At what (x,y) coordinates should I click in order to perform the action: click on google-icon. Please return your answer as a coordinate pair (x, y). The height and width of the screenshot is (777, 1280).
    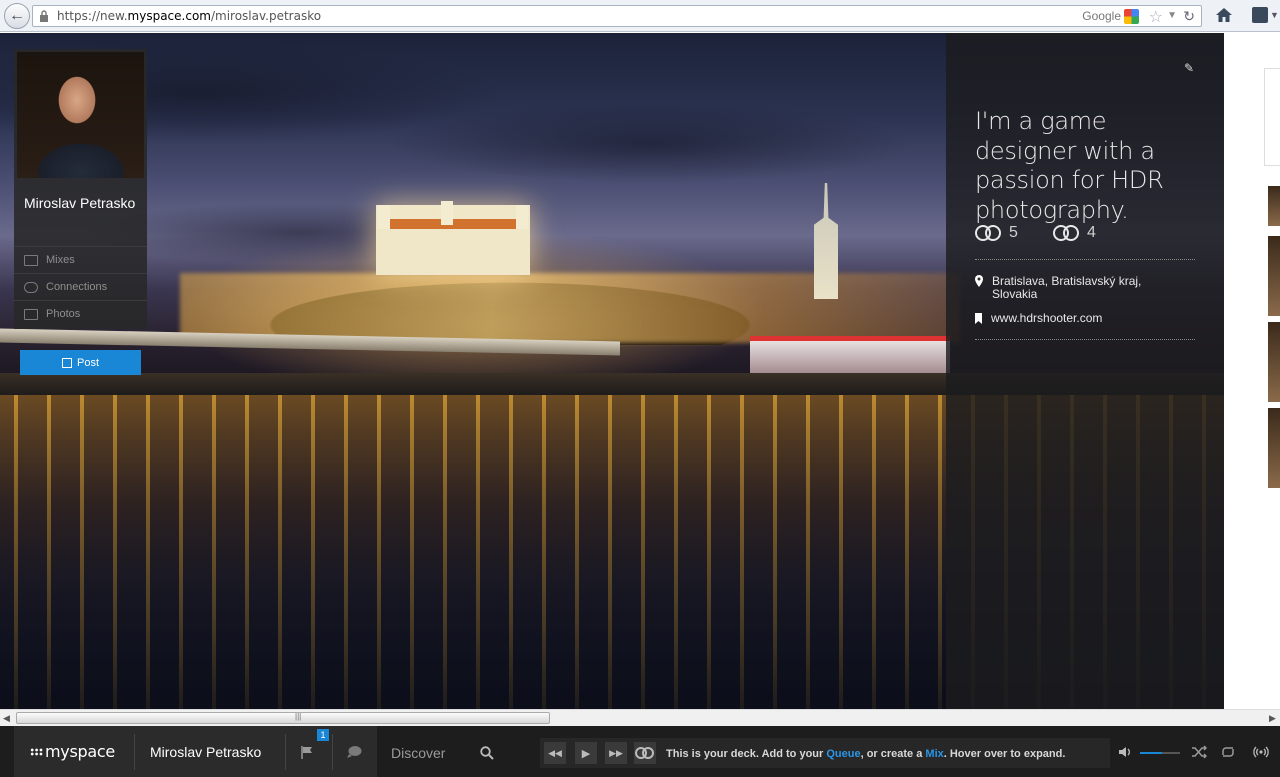
    Looking at the image, I should click on (1131, 16).